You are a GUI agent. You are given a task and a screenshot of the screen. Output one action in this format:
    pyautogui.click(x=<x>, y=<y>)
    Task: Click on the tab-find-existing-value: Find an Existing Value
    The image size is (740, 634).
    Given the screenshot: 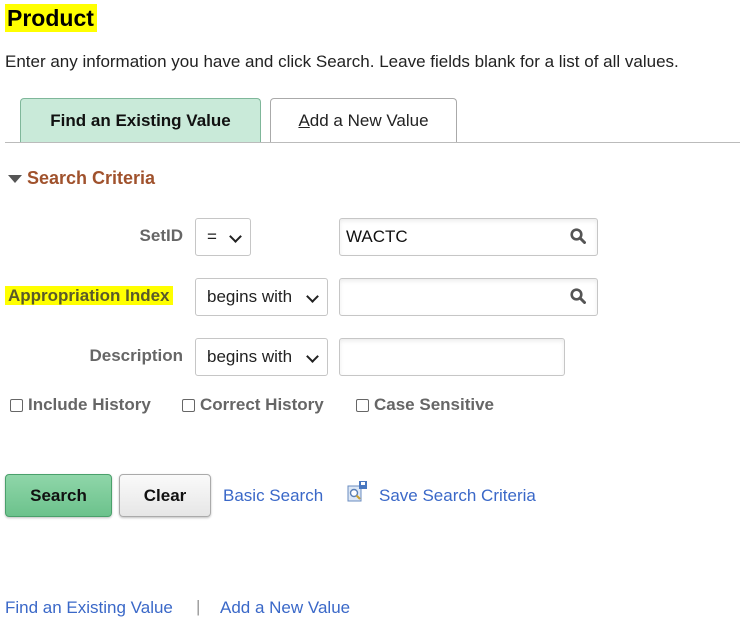 What is the action you would take?
    pyautogui.click(x=140, y=120)
    